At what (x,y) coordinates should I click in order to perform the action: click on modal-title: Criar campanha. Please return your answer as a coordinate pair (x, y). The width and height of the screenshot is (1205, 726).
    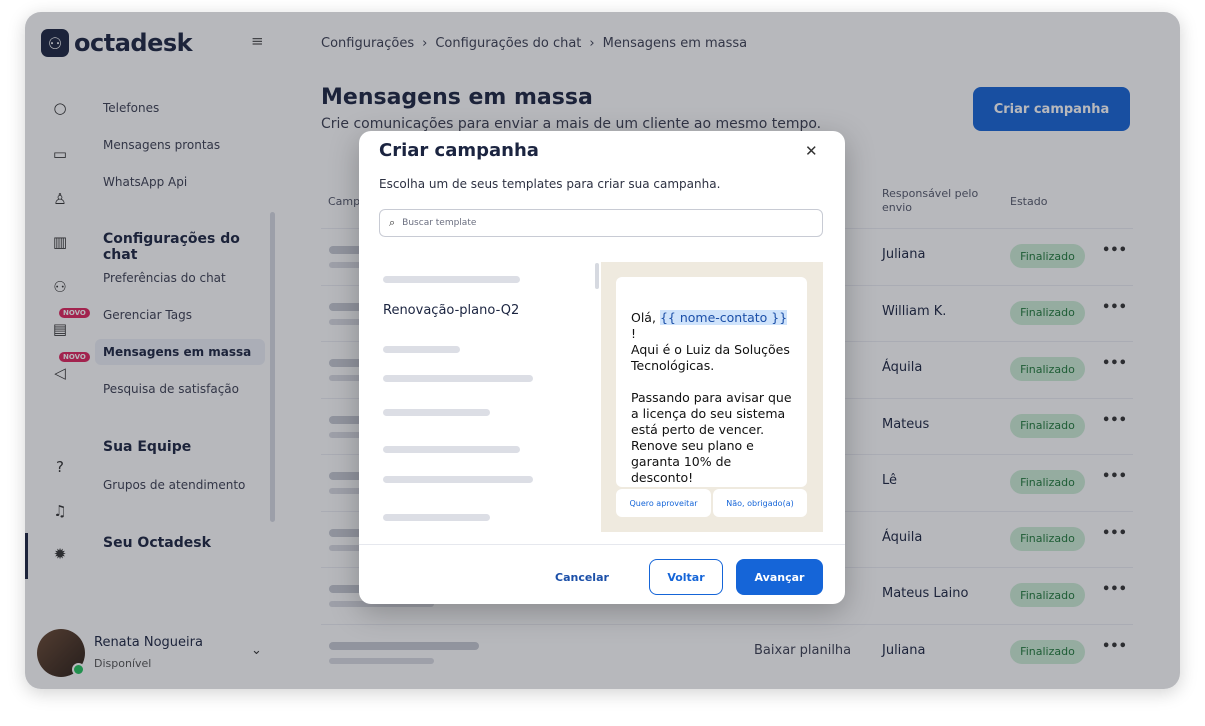
    Looking at the image, I should click on (459, 150).